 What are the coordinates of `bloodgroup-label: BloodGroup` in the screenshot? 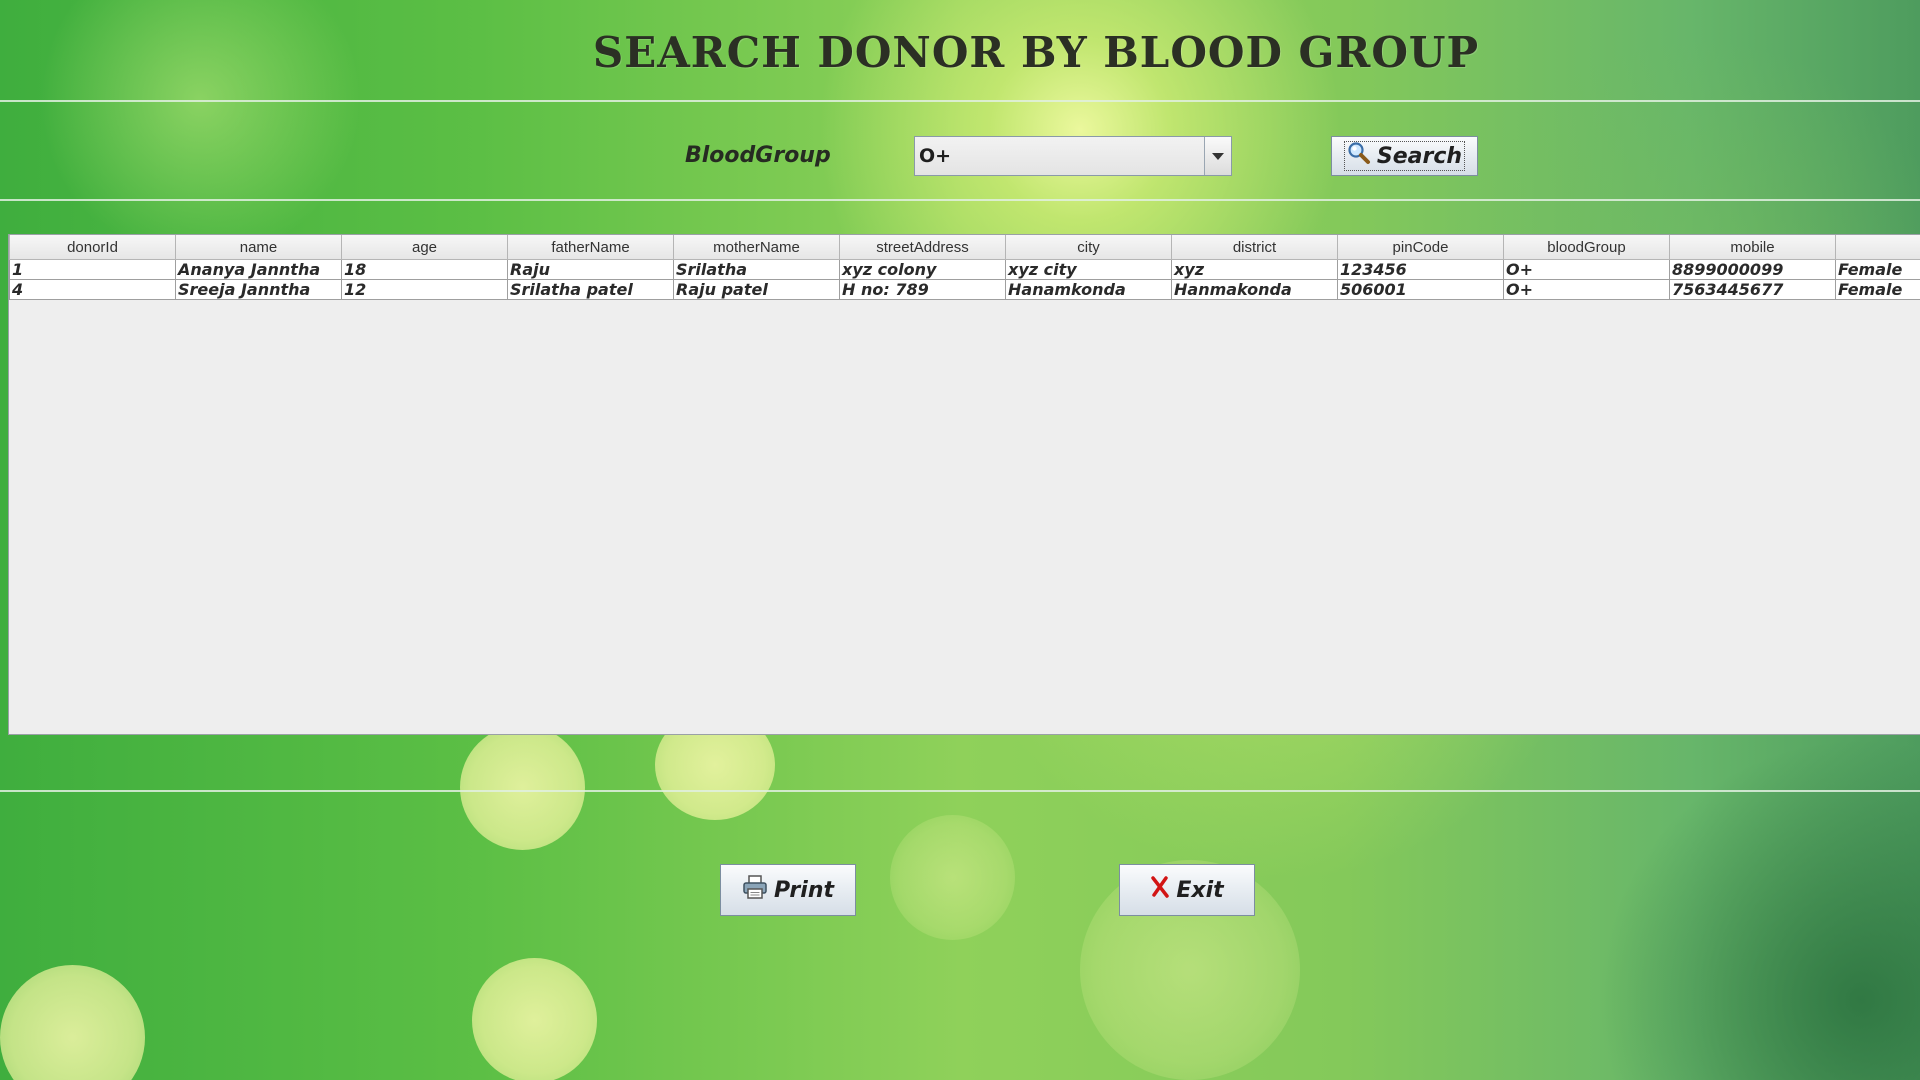 It's located at (758, 155).